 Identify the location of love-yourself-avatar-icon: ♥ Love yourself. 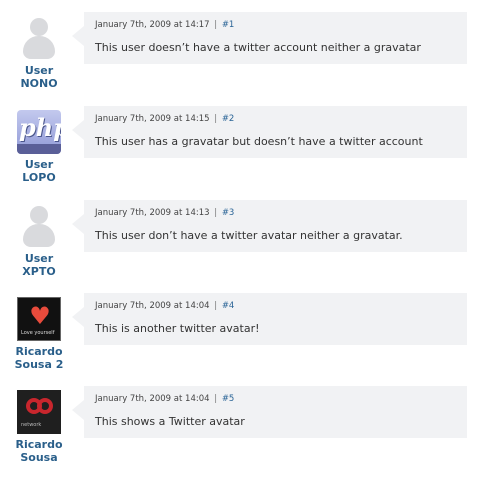
(39, 319).